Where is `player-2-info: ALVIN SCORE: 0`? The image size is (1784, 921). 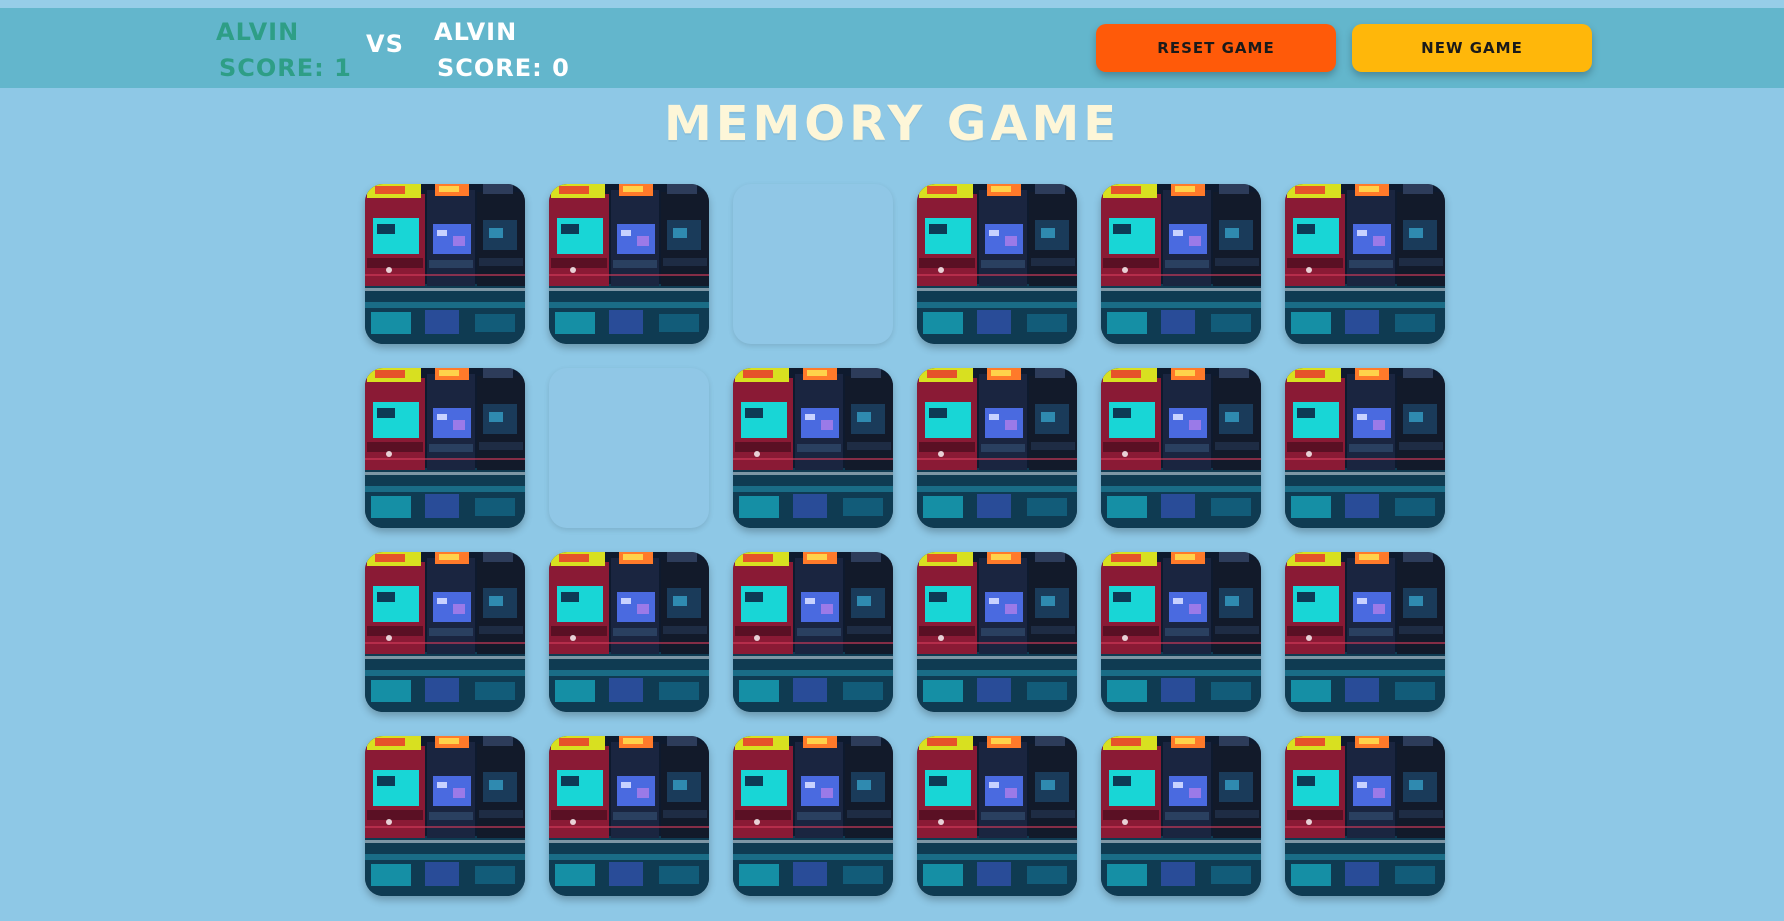 player-2-info: ALVIN SCORE: 0 is located at coordinates (502, 50).